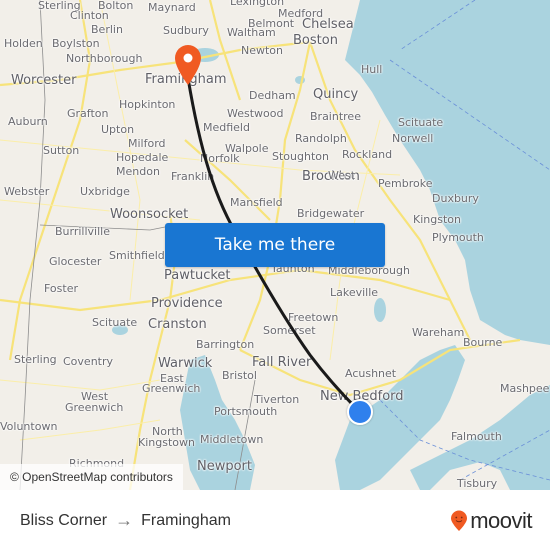  I want to click on origin-name: Bliss Corner, so click(64, 520).